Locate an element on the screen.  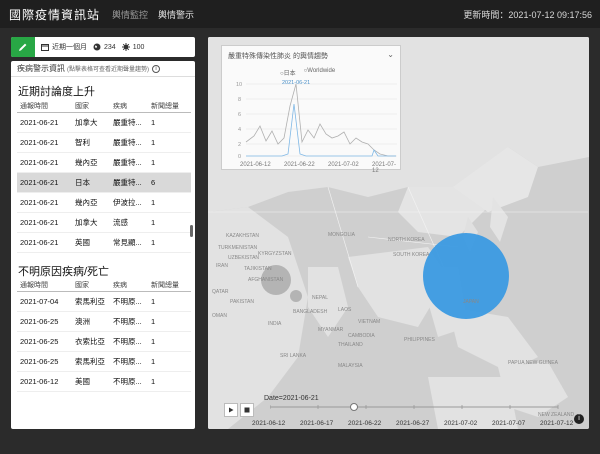
scrollbar-thumb is located at coordinates (191, 231).